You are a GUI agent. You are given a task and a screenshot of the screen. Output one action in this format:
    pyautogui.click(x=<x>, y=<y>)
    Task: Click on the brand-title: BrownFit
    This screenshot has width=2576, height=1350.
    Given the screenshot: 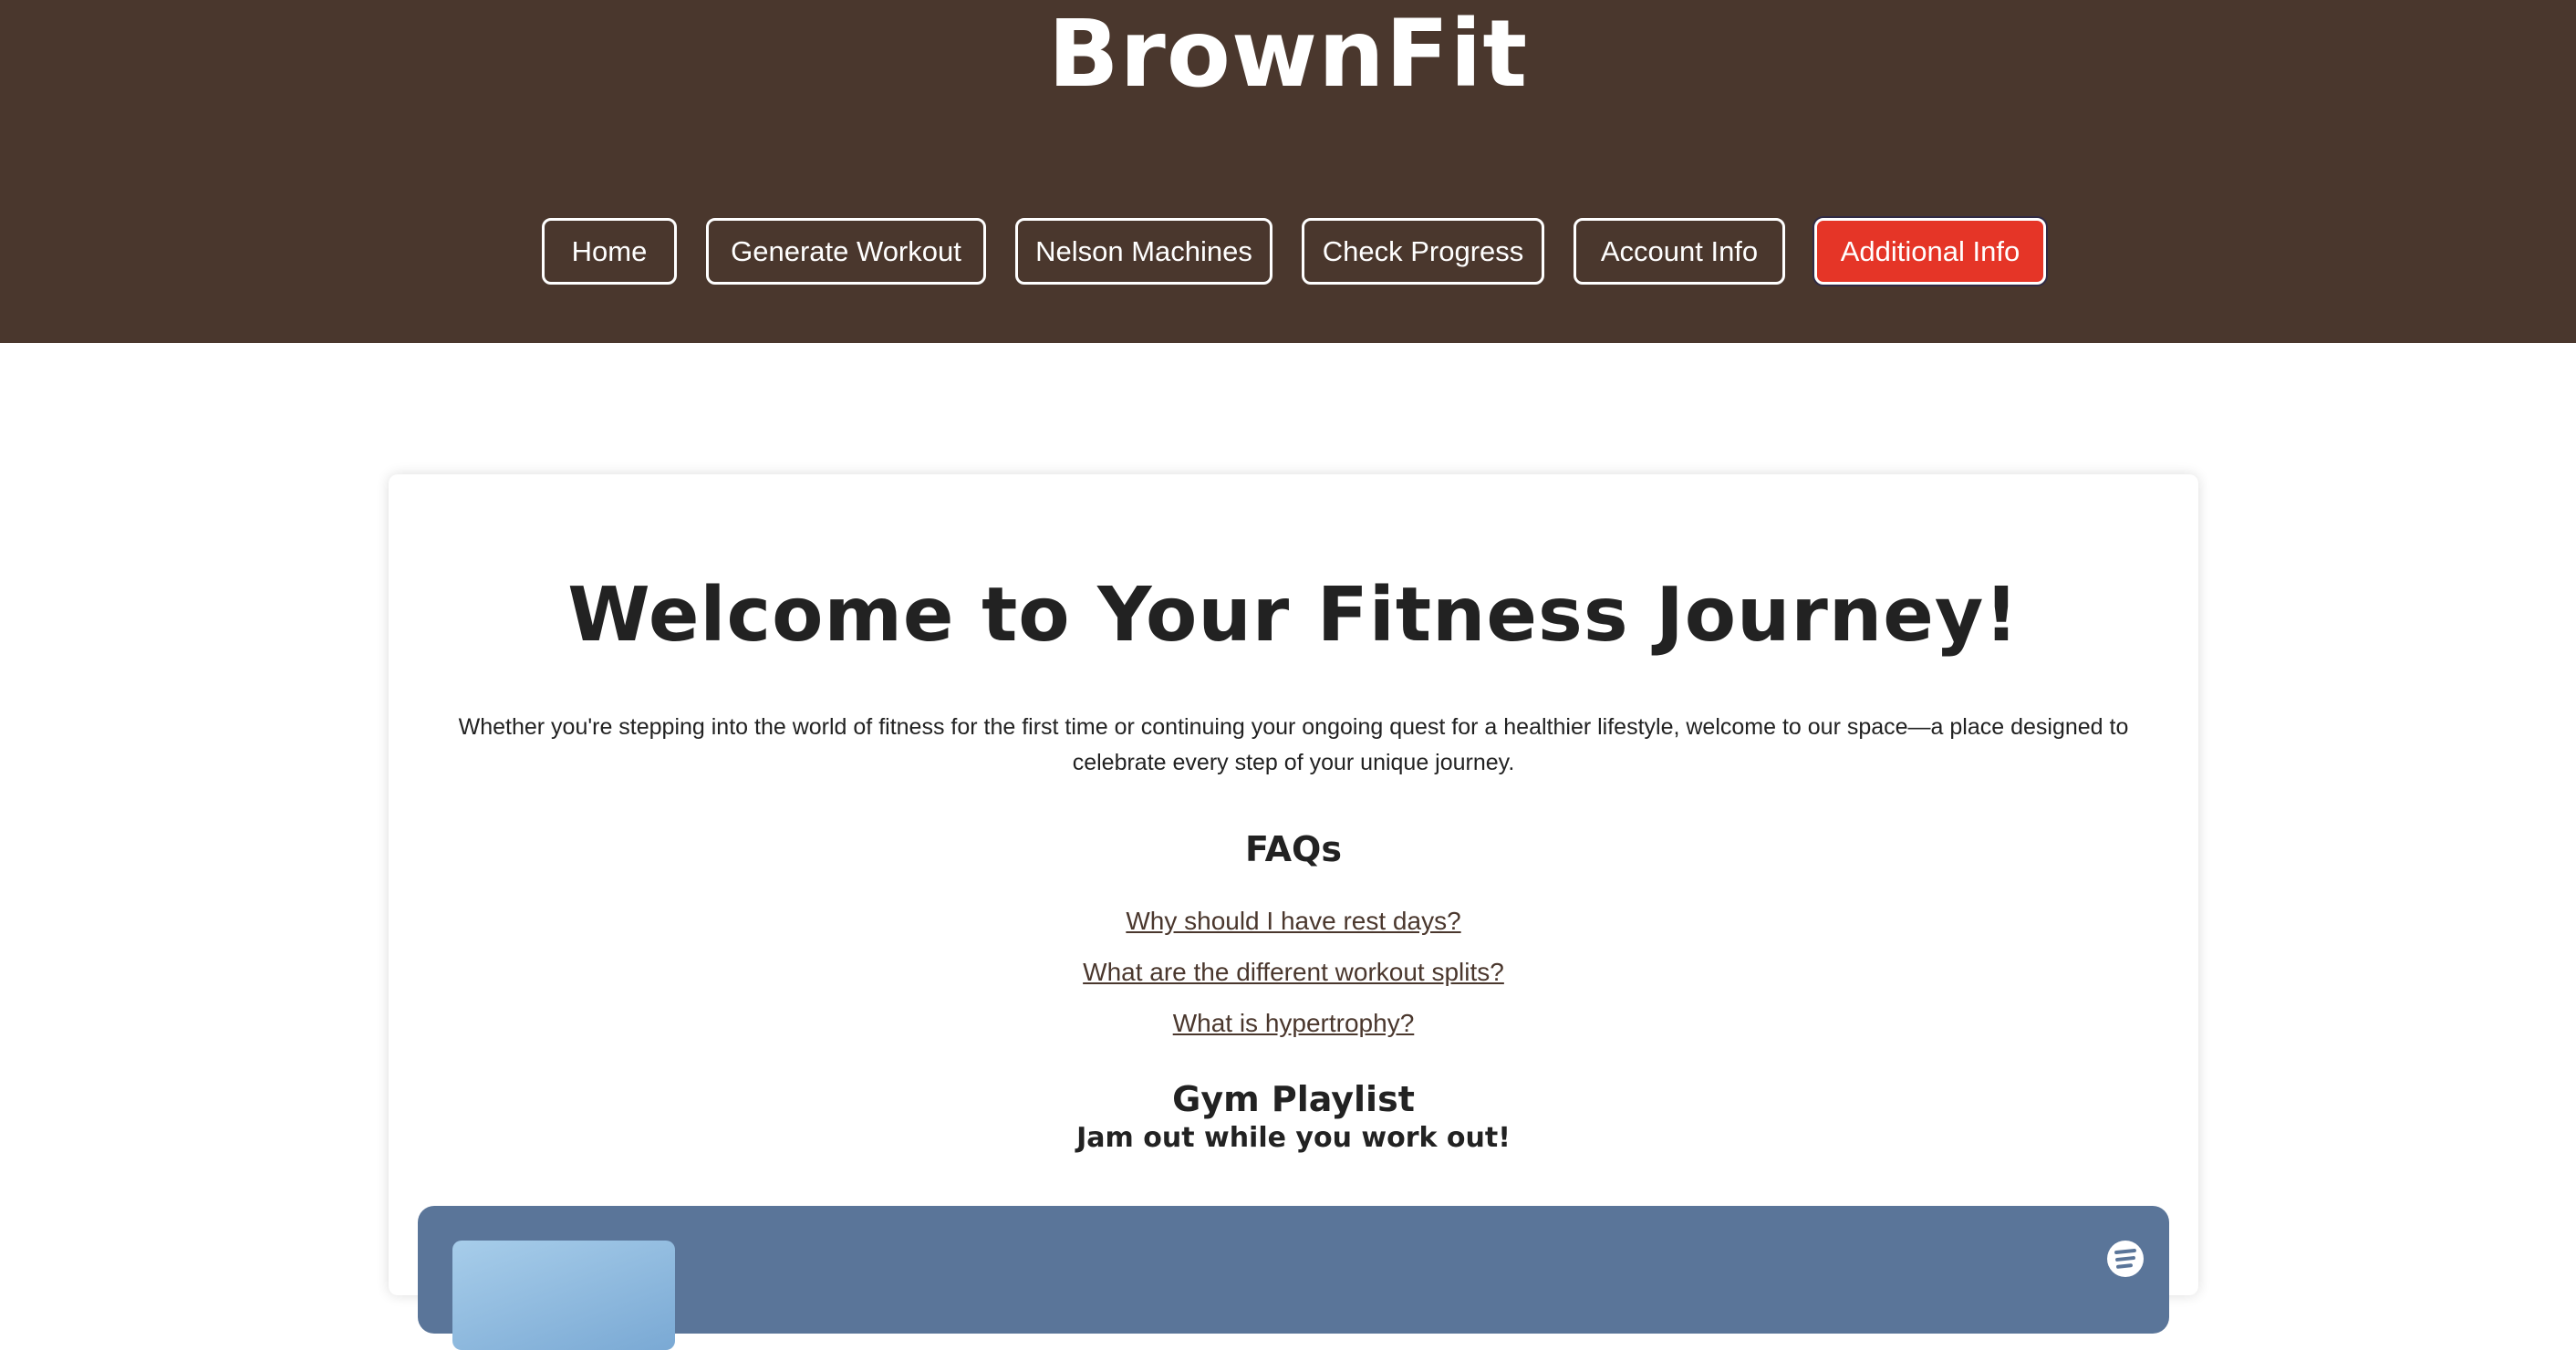 What is the action you would take?
    pyautogui.click(x=1288, y=54)
    